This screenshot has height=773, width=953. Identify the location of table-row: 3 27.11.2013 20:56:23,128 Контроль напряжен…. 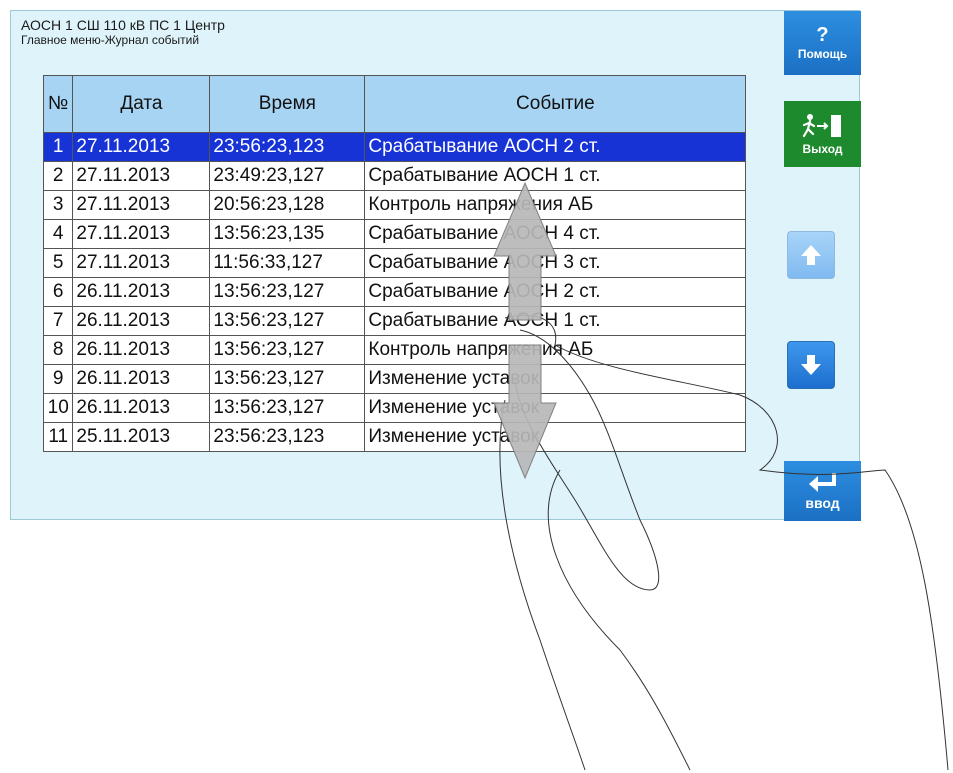
(394, 205).